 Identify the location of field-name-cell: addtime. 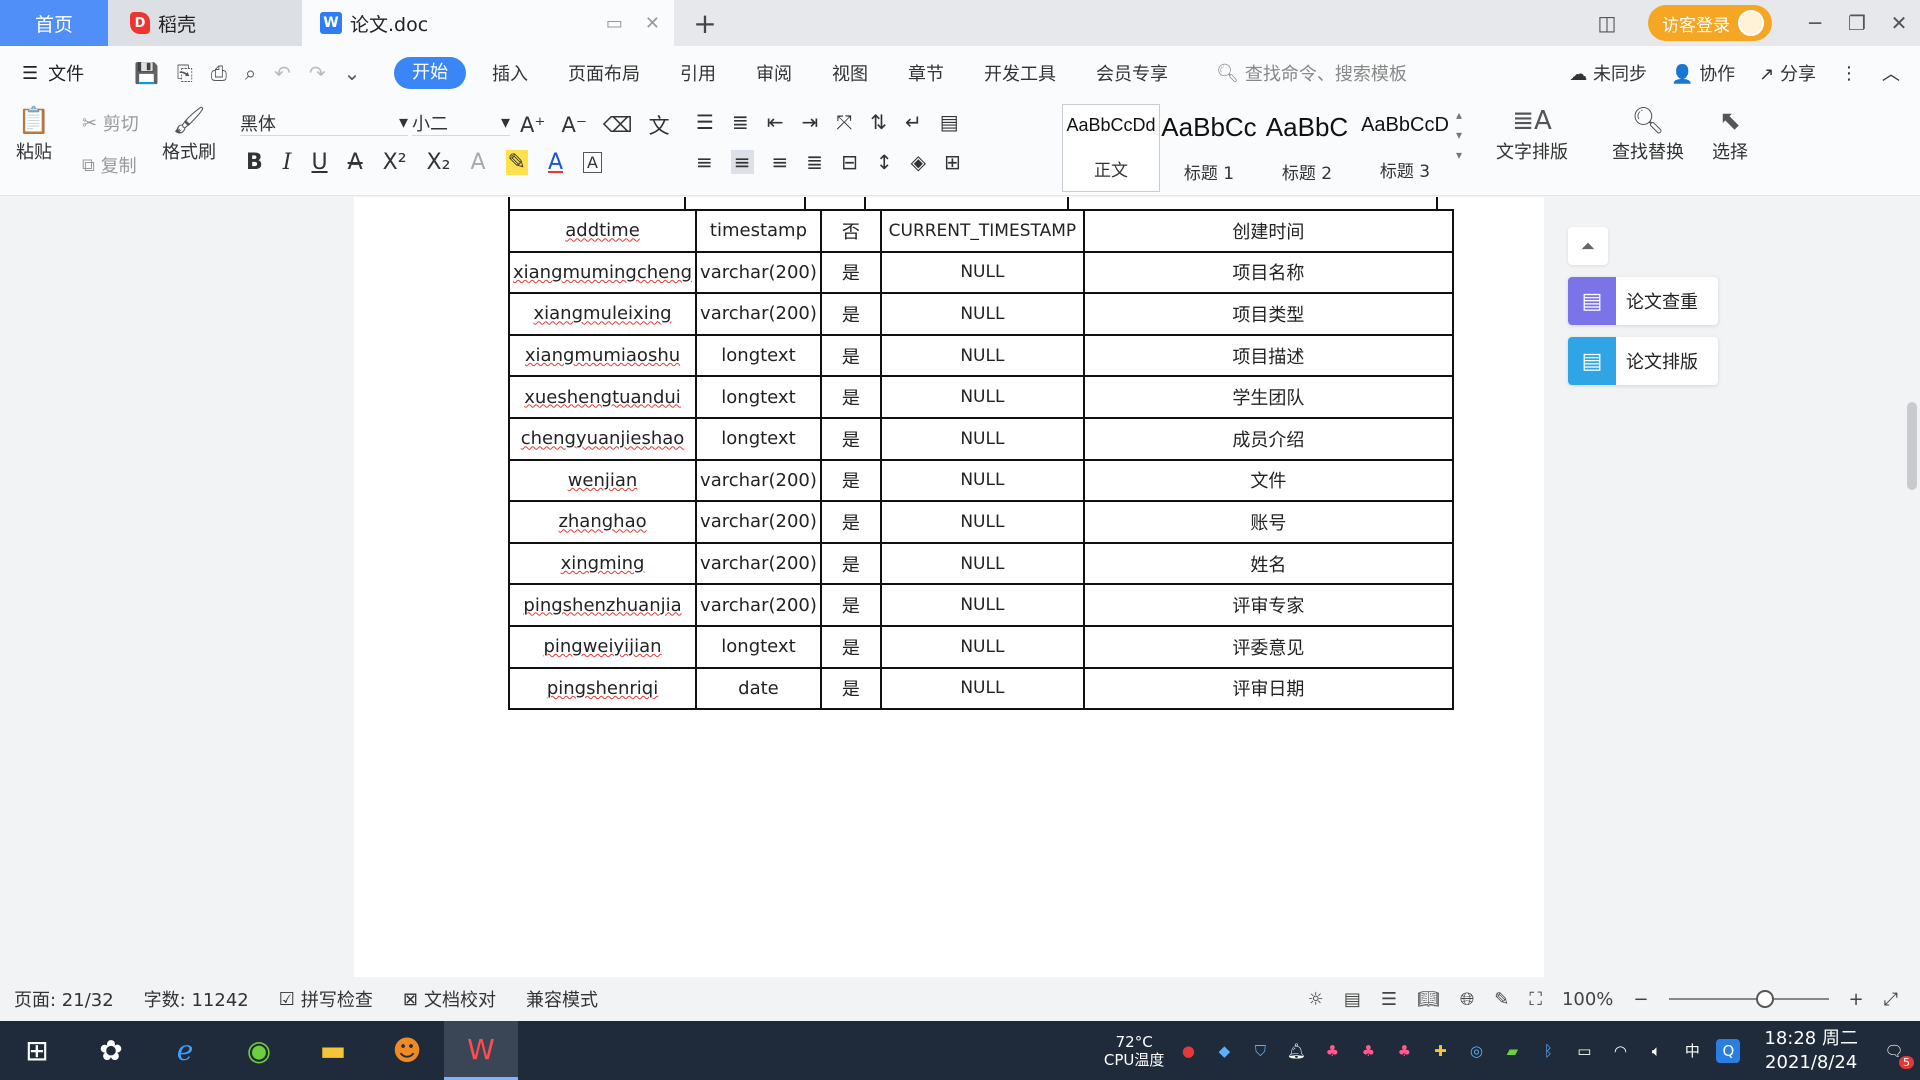
(602, 231).